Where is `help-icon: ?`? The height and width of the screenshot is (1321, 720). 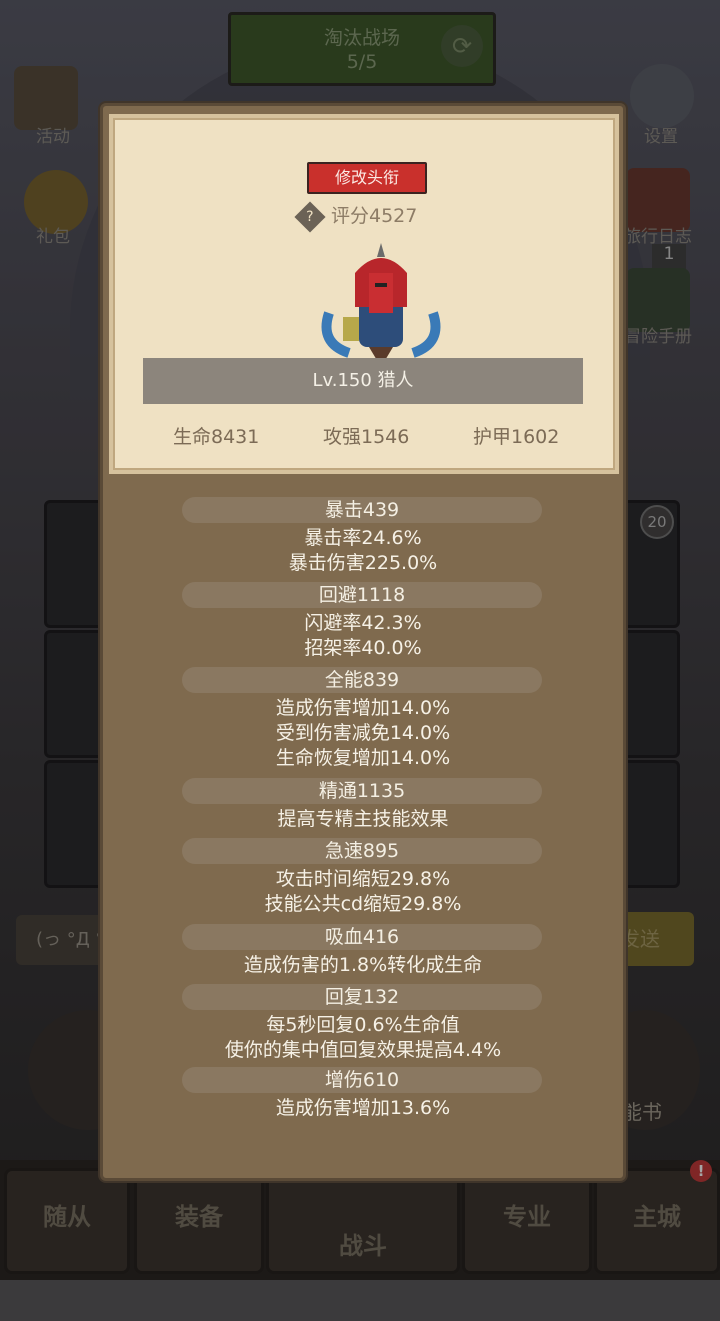 help-icon: ? is located at coordinates (310, 216).